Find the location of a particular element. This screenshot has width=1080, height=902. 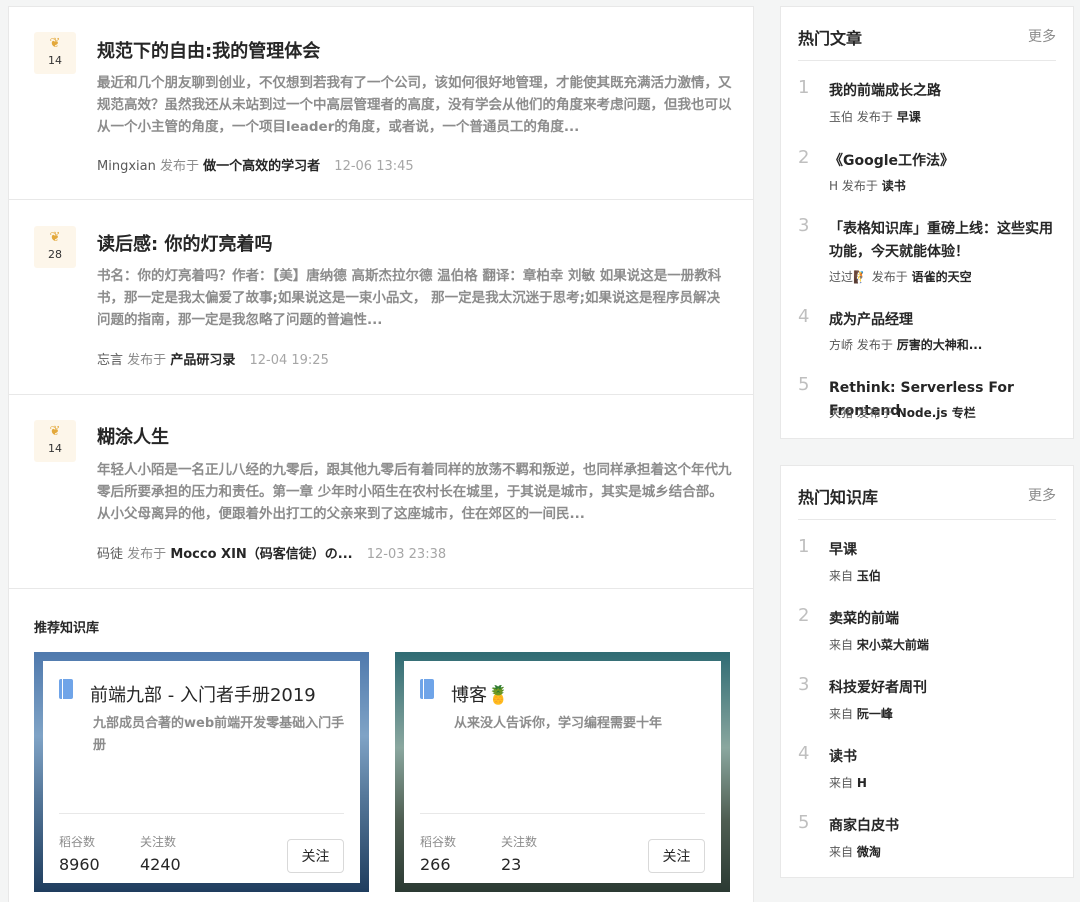

item-meta: 来自 H is located at coordinates (848, 782).